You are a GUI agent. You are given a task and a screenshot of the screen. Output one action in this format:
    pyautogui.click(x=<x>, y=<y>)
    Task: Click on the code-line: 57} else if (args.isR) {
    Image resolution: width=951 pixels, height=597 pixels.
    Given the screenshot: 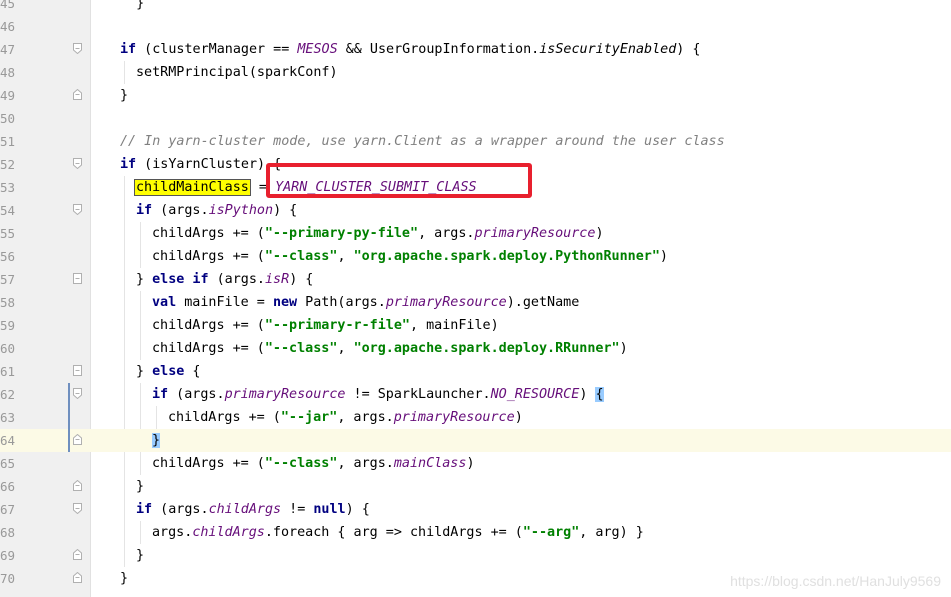 What is the action you would take?
    pyautogui.click(x=475, y=279)
    